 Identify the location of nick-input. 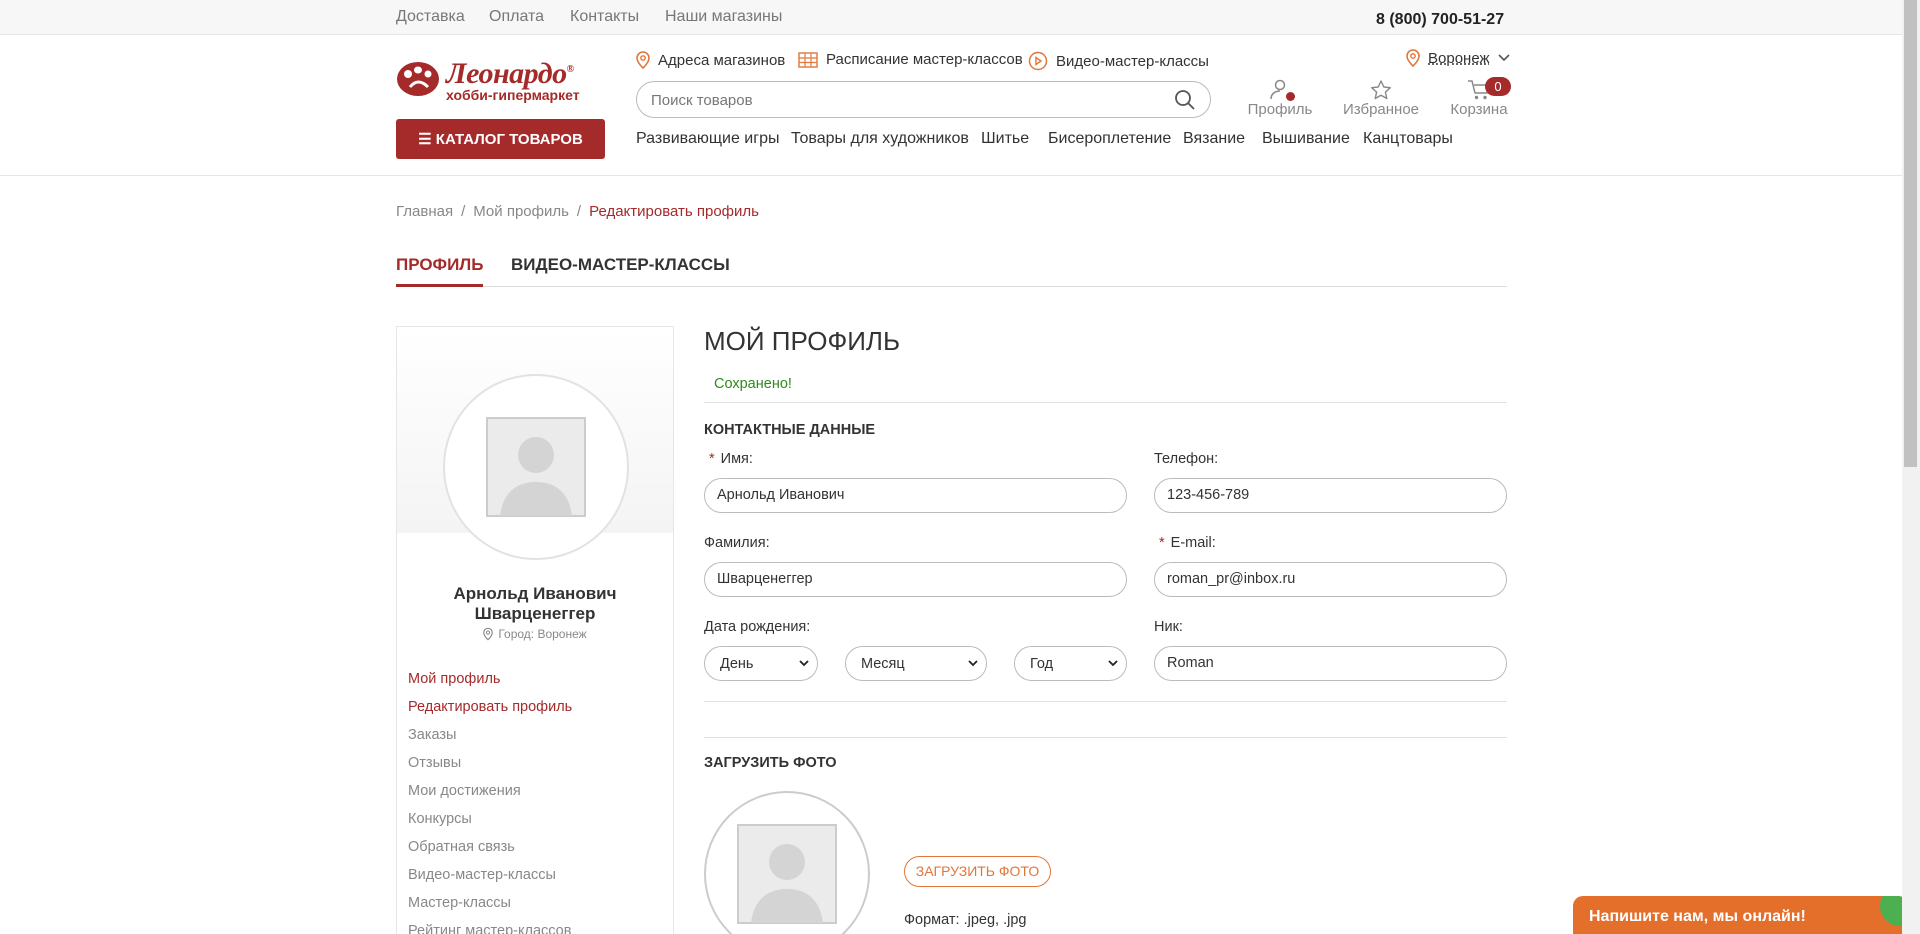
(1325, 663).